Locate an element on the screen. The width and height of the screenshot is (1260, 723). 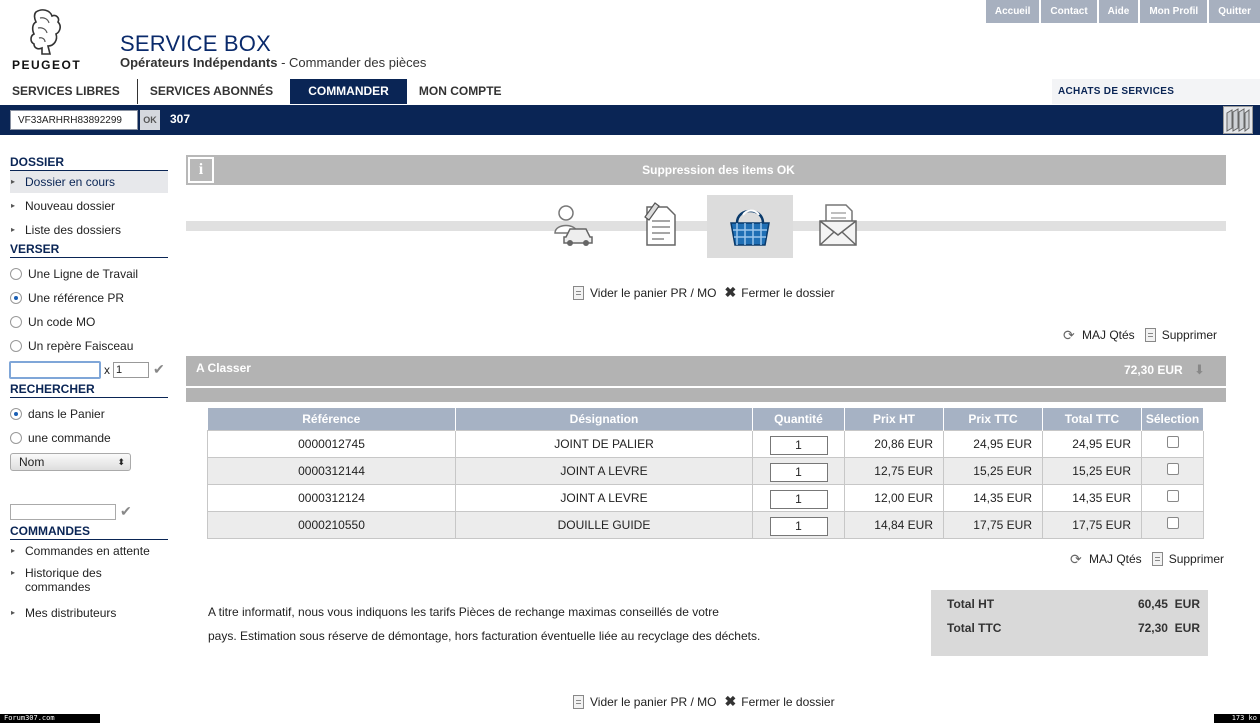
sidebar-item-dossier-en-cours: Dossier en cours is located at coordinates (89, 182).